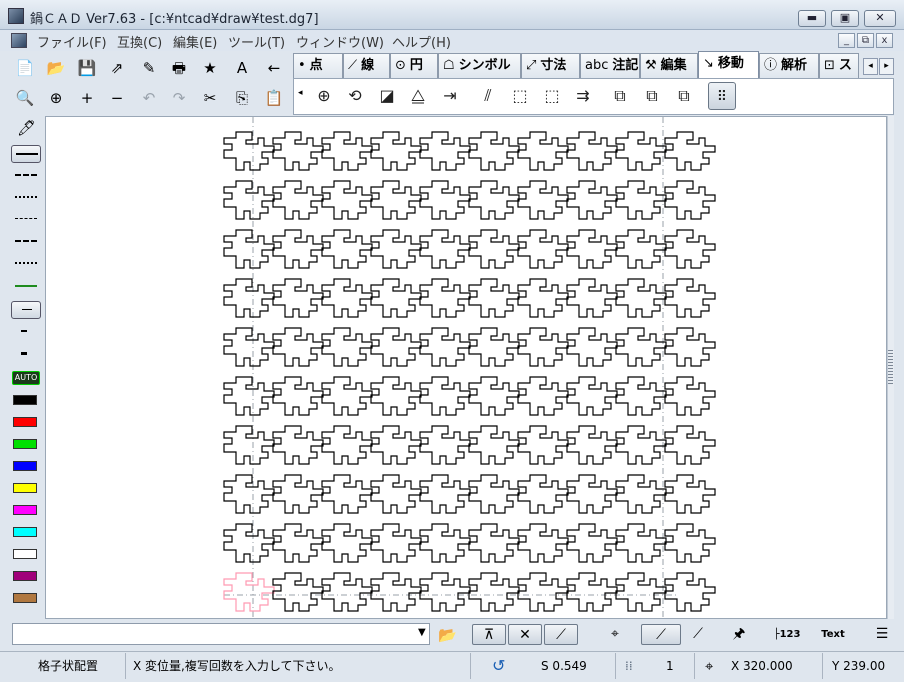  Describe the element at coordinates (87, 98) in the screenshot. I see `zoom-in-icon: +` at that location.